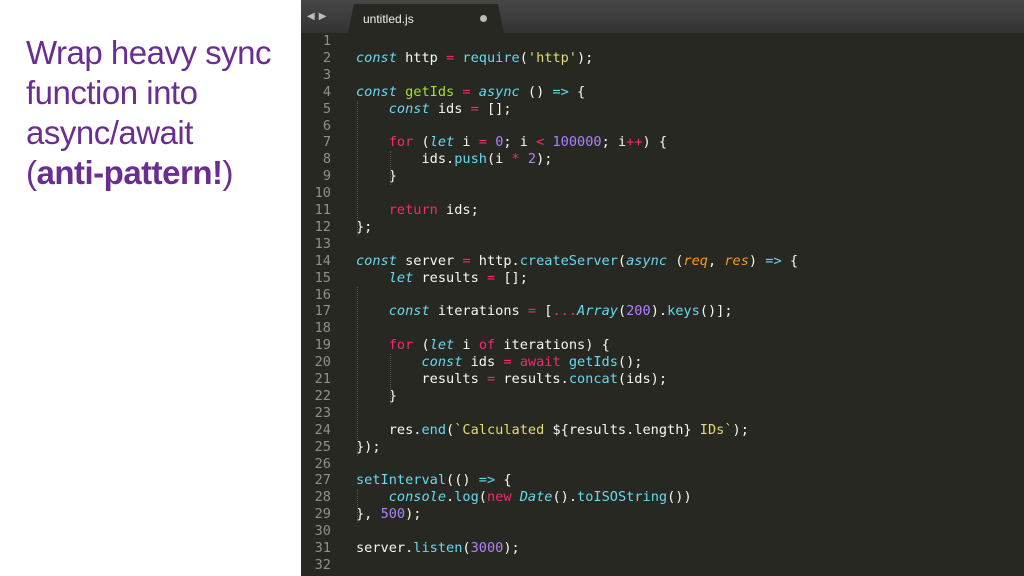 The width and height of the screenshot is (1024, 576). Describe the element at coordinates (487, 548) in the screenshot. I see `code-token: 3000` at that location.